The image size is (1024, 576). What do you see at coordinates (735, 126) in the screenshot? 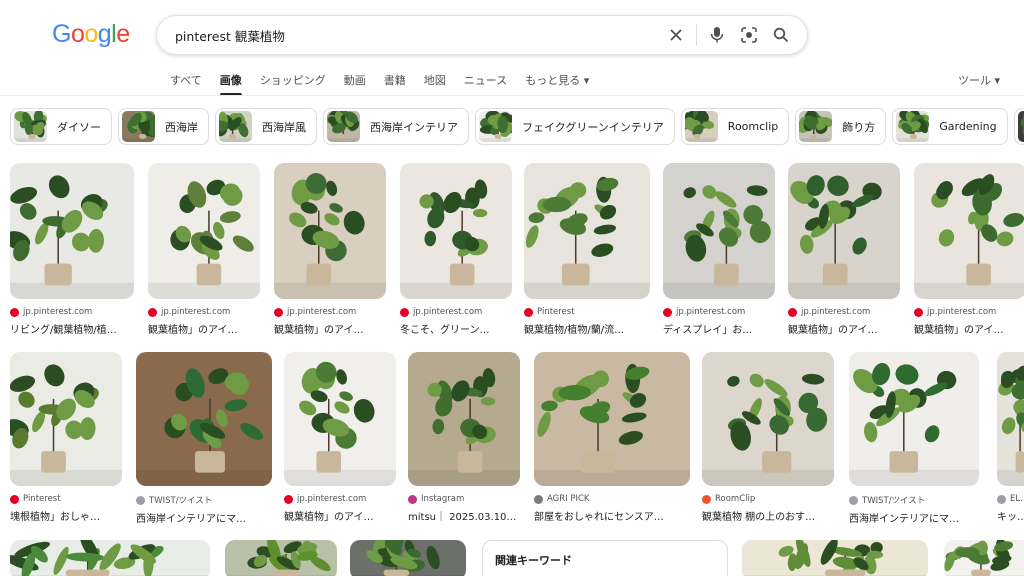
I see `chip-5: Roomclip` at bounding box center [735, 126].